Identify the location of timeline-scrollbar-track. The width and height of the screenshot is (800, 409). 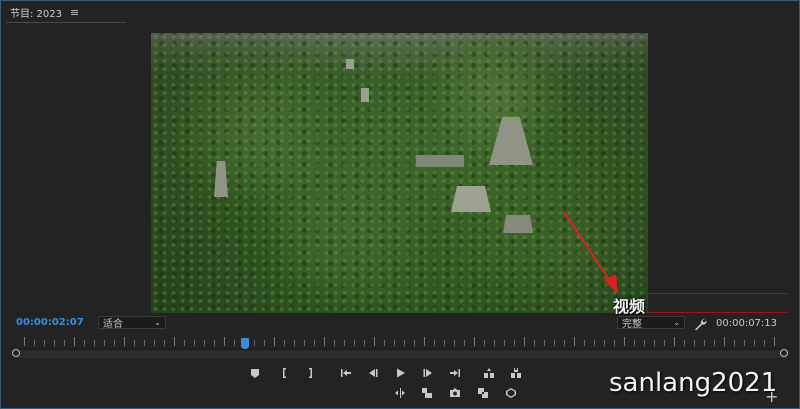
(401, 353).